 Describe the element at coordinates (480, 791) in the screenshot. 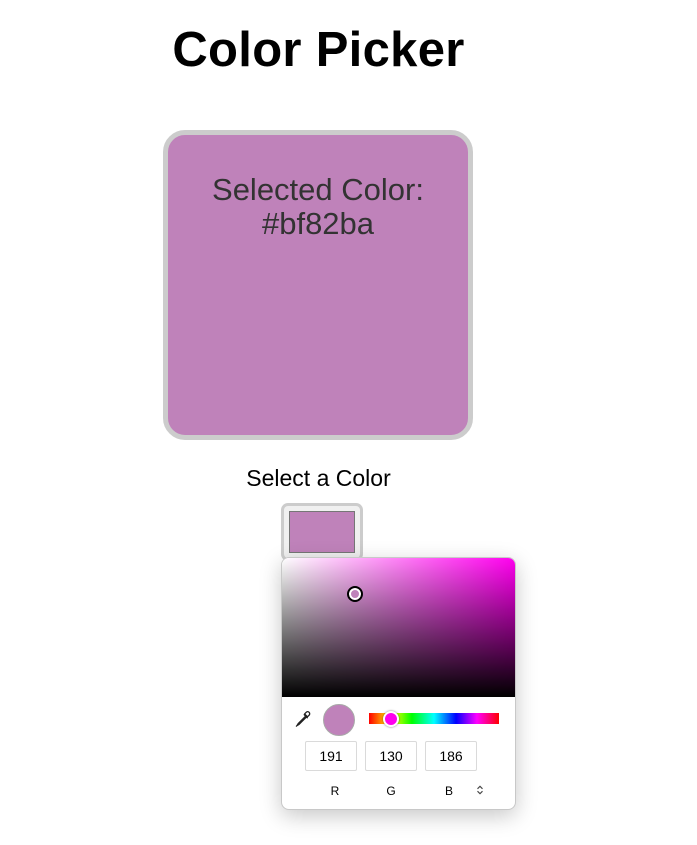

I see `chevron-up-down-icon` at that location.